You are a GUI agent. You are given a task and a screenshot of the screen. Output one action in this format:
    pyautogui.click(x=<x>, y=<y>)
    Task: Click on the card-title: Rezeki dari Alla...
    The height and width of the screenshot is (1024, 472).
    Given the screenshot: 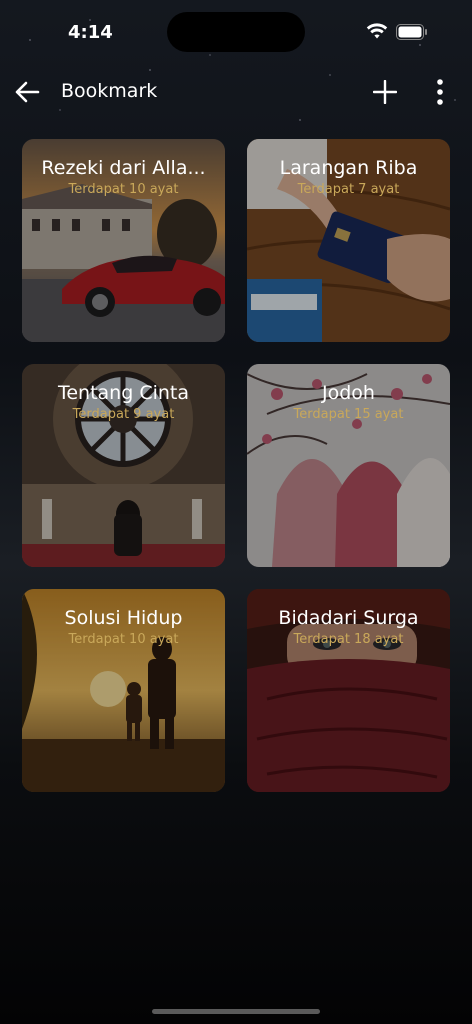 What is the action you would take?
    pyautogui.click(x=123, y=168)
    